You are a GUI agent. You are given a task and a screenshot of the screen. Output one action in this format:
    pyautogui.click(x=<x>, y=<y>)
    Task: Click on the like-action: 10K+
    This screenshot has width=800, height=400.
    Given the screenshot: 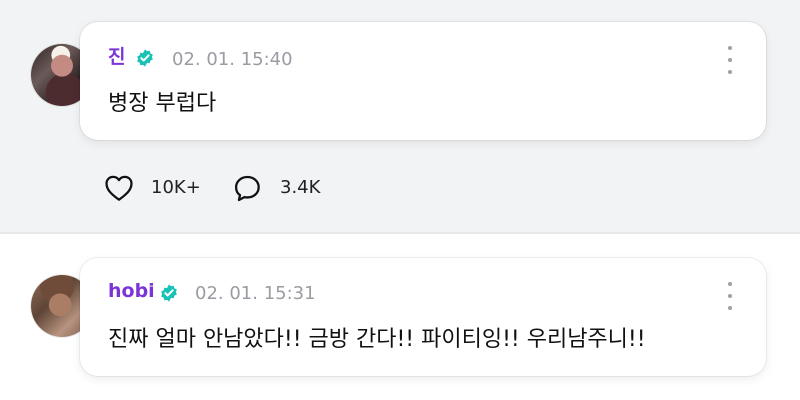 What is the action you would take?
    pyautogui.click(x=151, y=188)
    